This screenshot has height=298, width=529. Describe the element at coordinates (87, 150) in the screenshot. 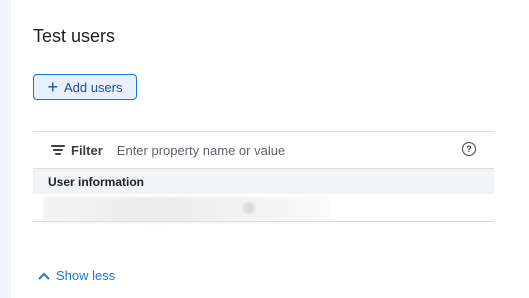

I see `filter-label: Filter` at that location.